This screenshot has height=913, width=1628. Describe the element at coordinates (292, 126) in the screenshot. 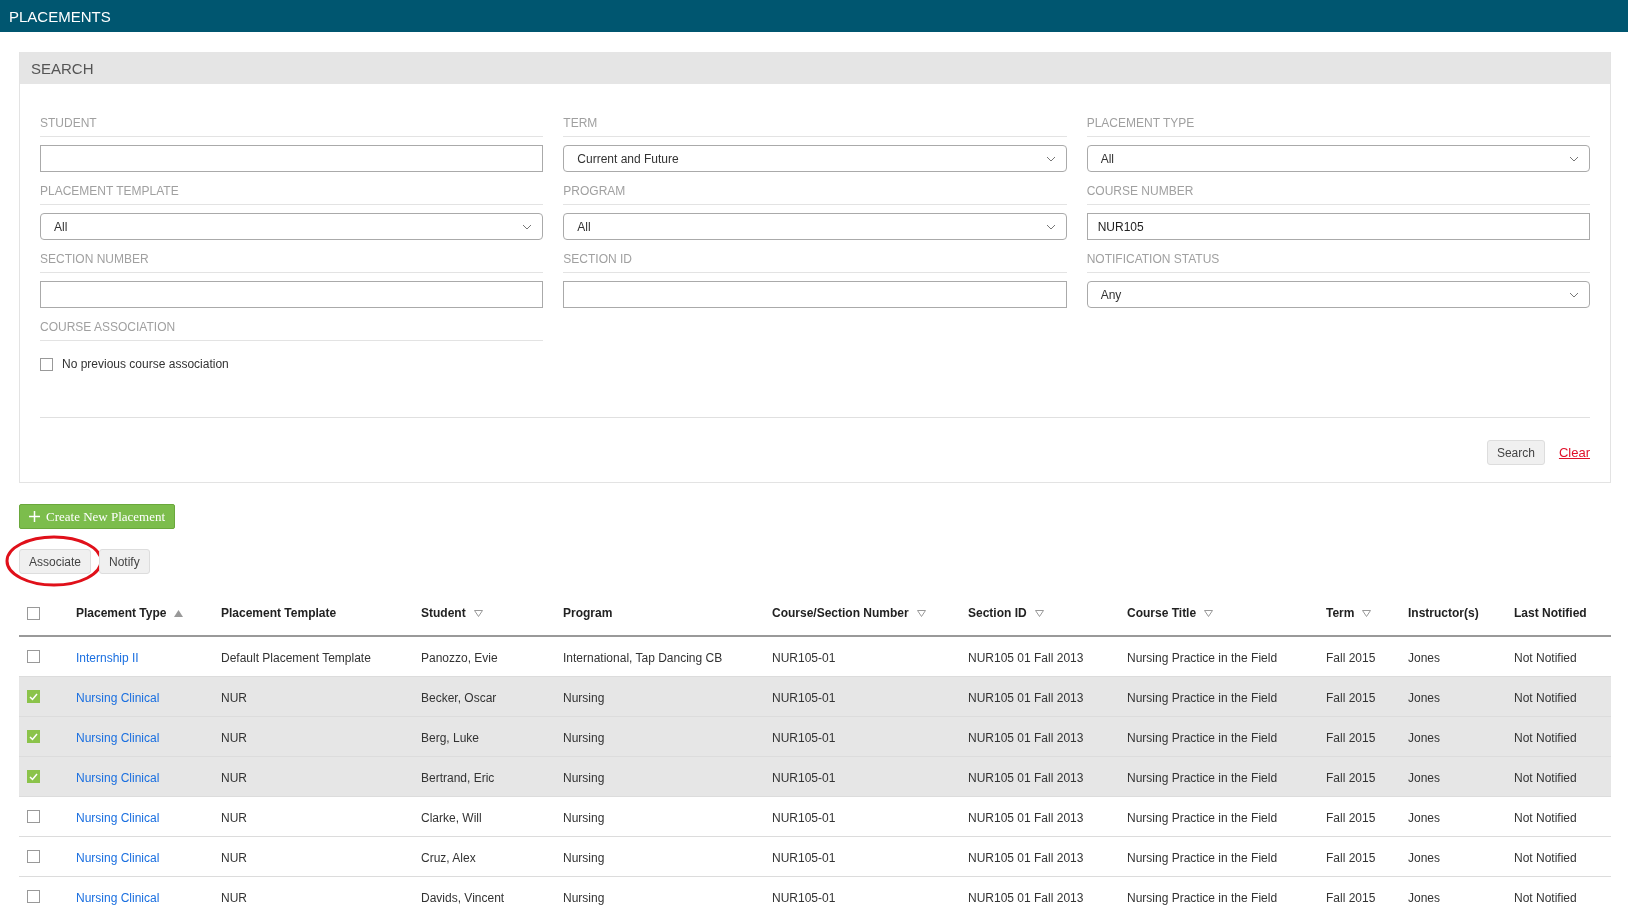

I see `field-label: STUDENT` at that location.